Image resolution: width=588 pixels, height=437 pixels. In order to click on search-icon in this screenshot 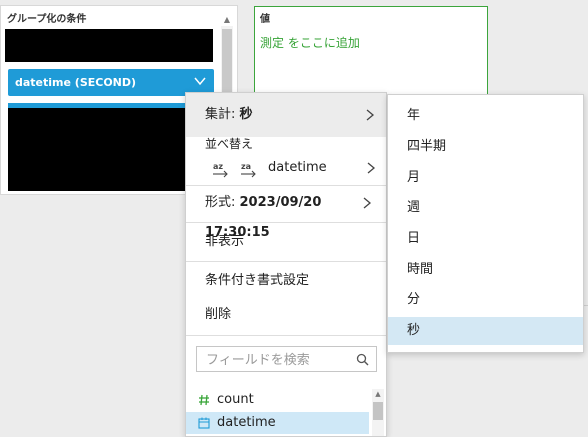, I will do `click(362, 359)`.